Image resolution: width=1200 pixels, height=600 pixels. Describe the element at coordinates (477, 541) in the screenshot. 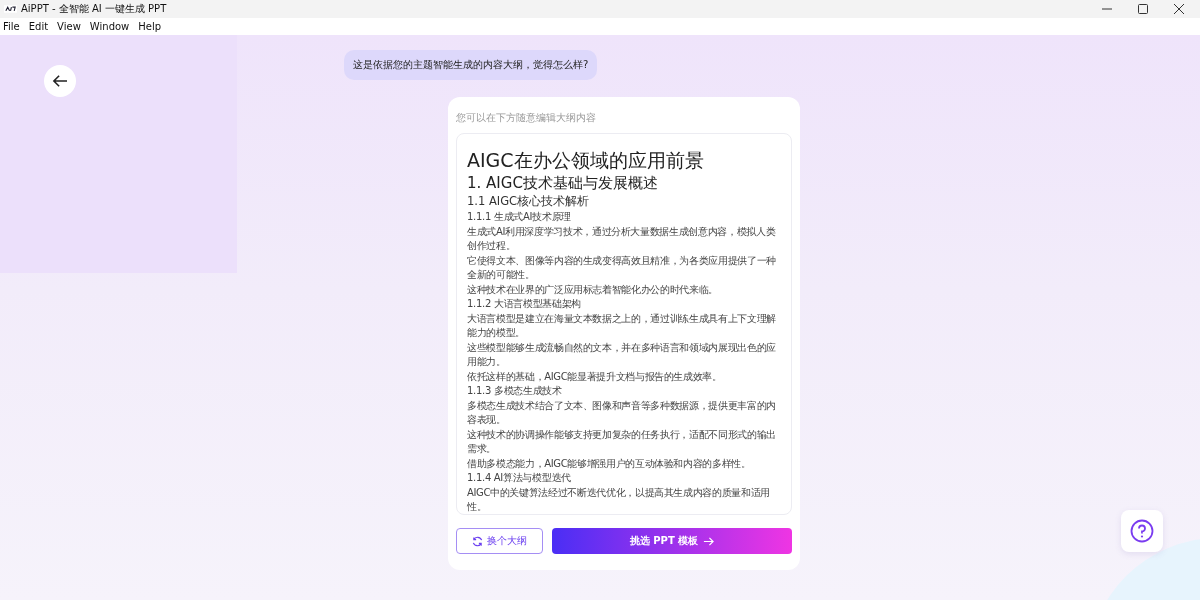

I see `refresh-icon` at that location.